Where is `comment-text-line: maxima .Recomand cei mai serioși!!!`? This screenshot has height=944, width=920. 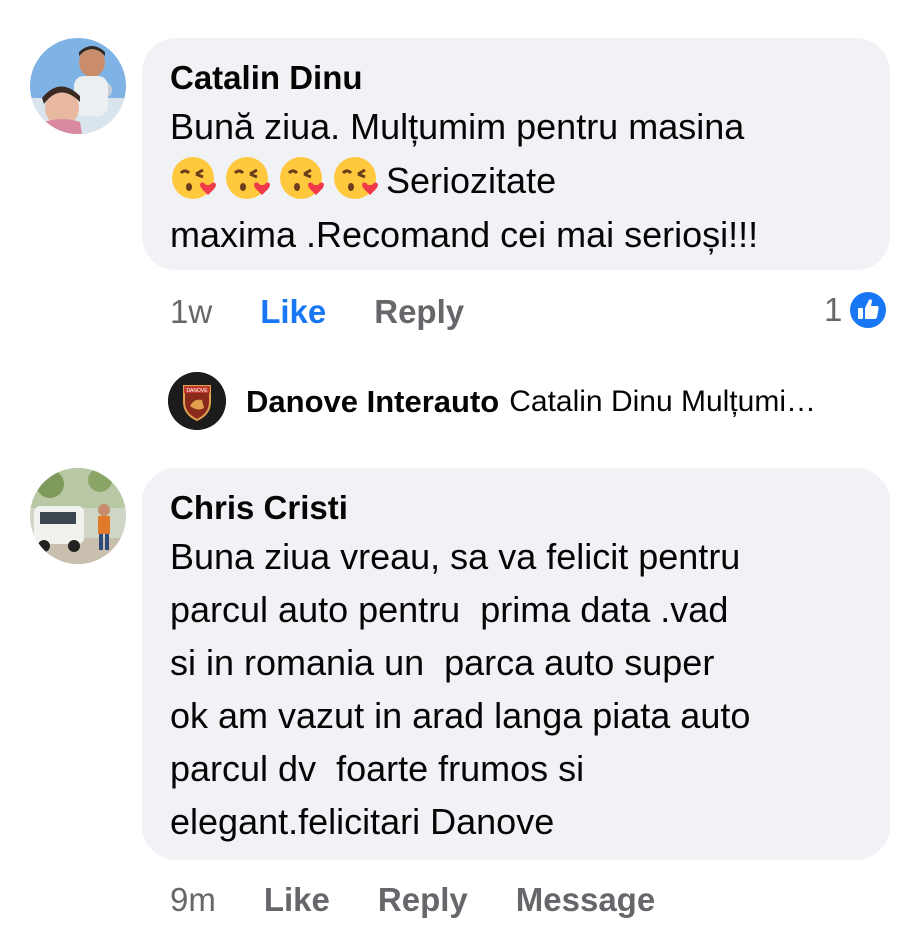 comment-text-line: maxima .Recomand cei mai serioși!!! is located at coordinates (464, 234).